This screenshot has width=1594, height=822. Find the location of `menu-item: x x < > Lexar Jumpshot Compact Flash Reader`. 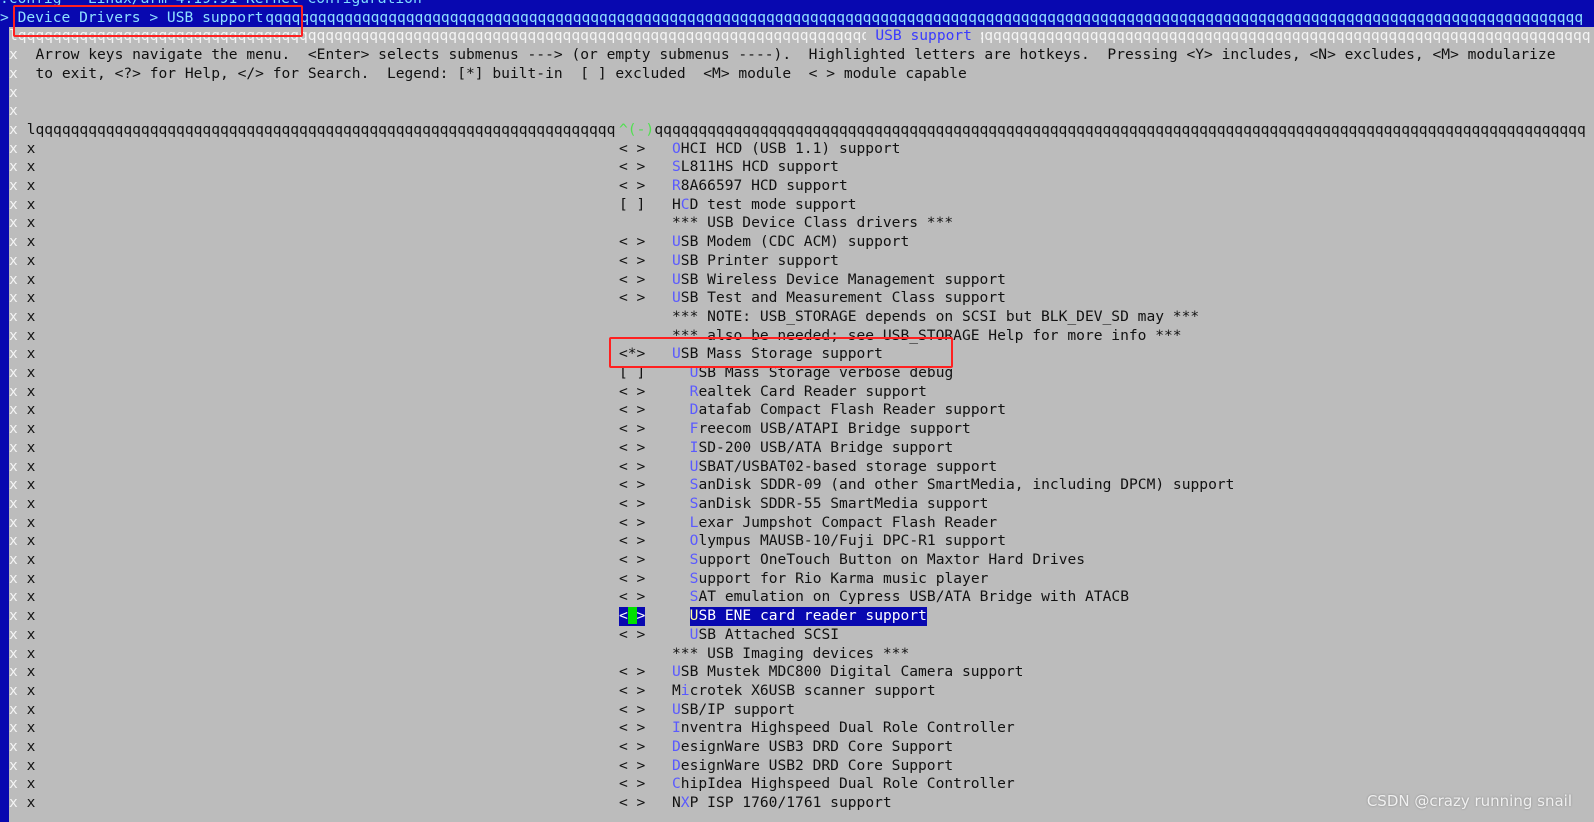

menu-item: x x < > Lexar Jumpshot Compact Flash Reader is located at coordinates (797, 523).